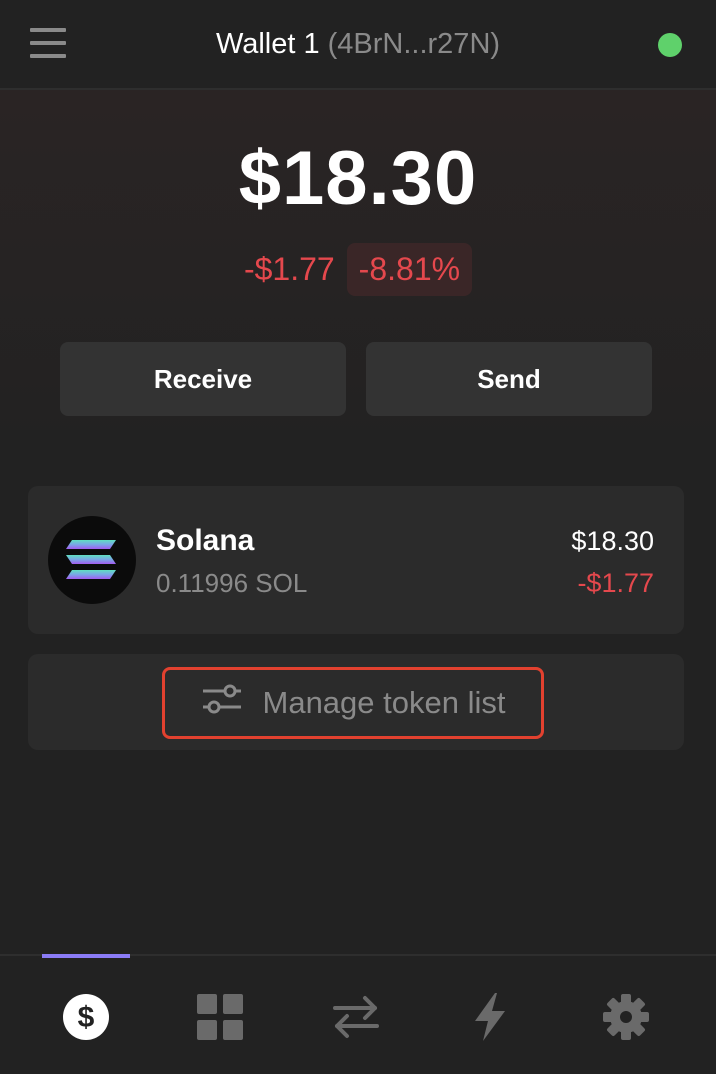 Image resolution: width=716 pixels, height=1074 pixels. I want to click on nav-swap-tab, so click(356, 1017).